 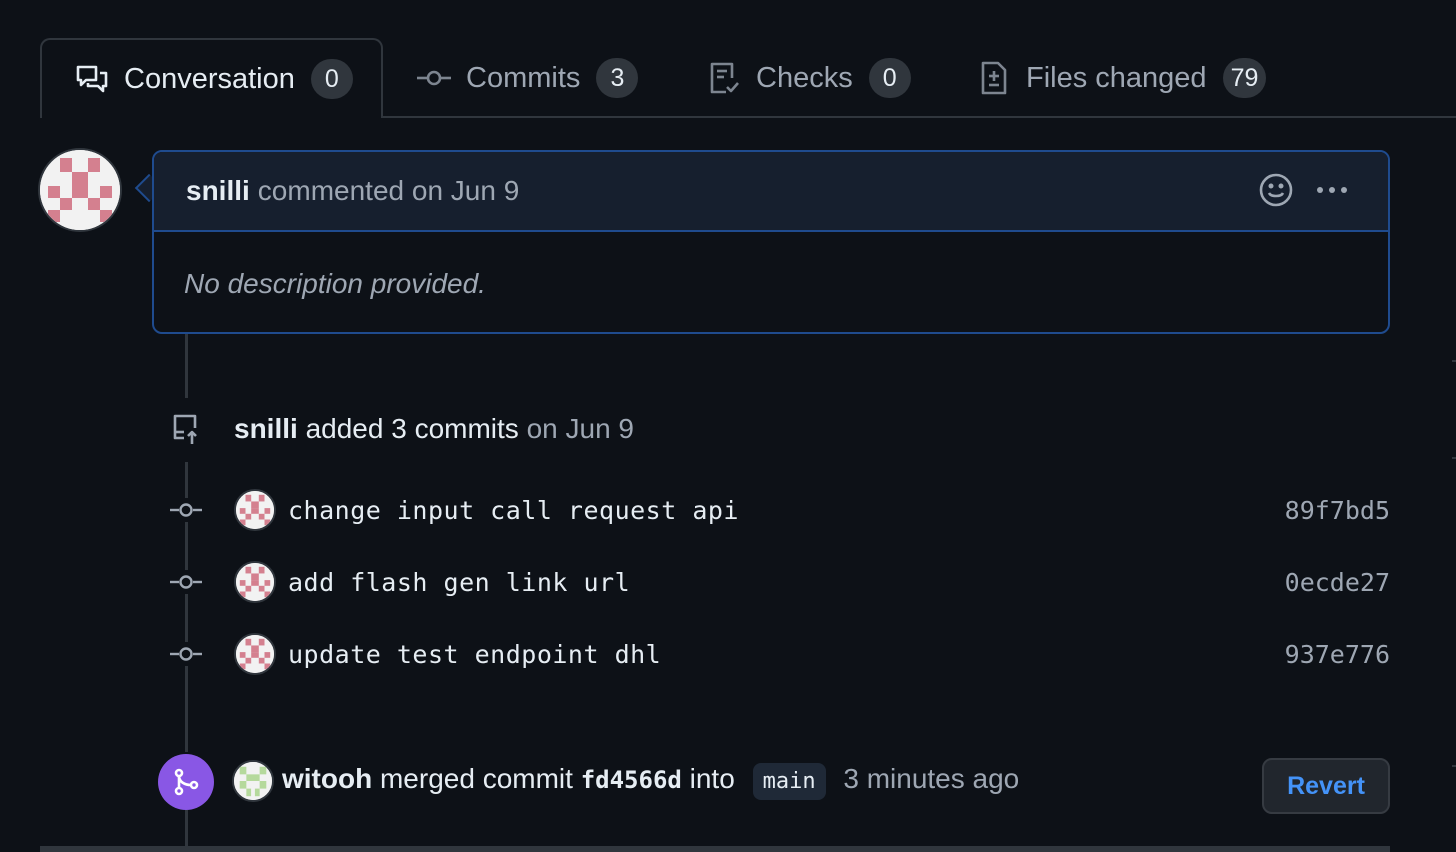 I want to click on checklist-icon, so click(x=724, y=78).